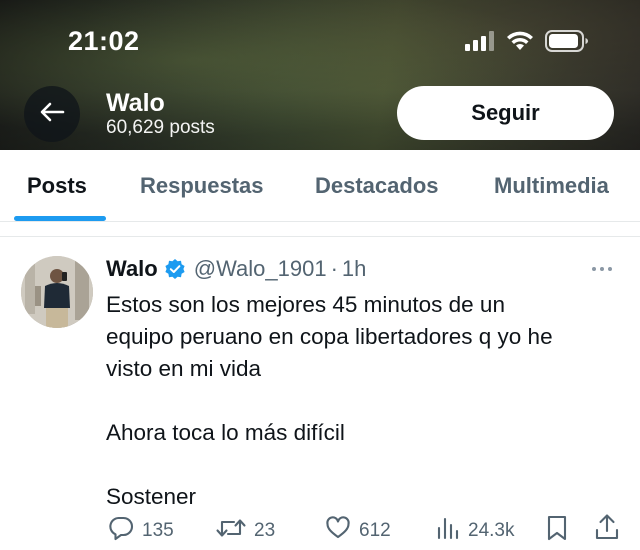 Image resolution: width=640 pixels, height=550 pixels. I want to click on tweet-text-line: Sostener, so click(151, 496).